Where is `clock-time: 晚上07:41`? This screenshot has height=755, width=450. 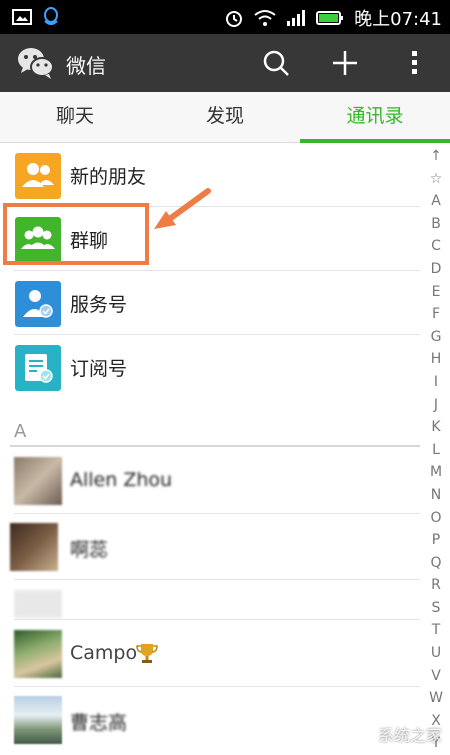
clock-time: 晚上07:41 is located at coordinates (398, 19).